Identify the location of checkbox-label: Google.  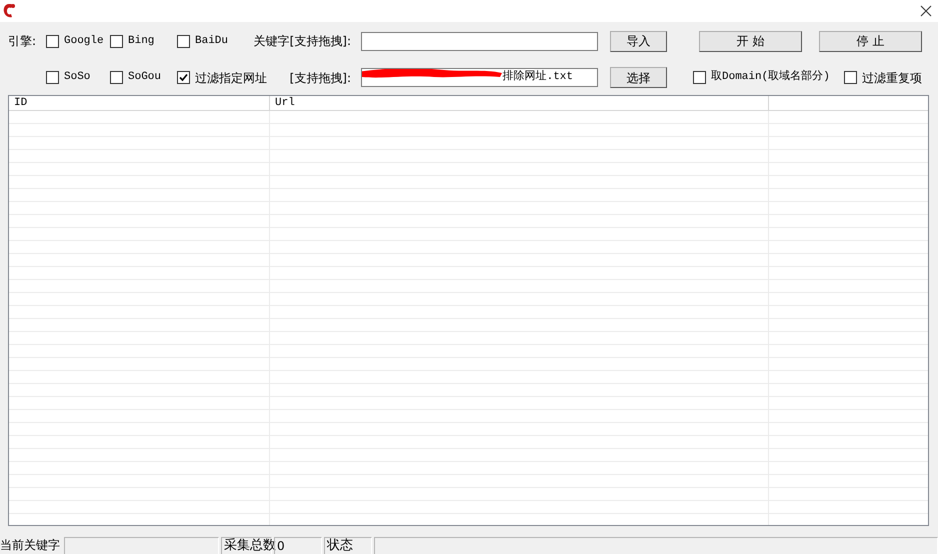
(84, 41).